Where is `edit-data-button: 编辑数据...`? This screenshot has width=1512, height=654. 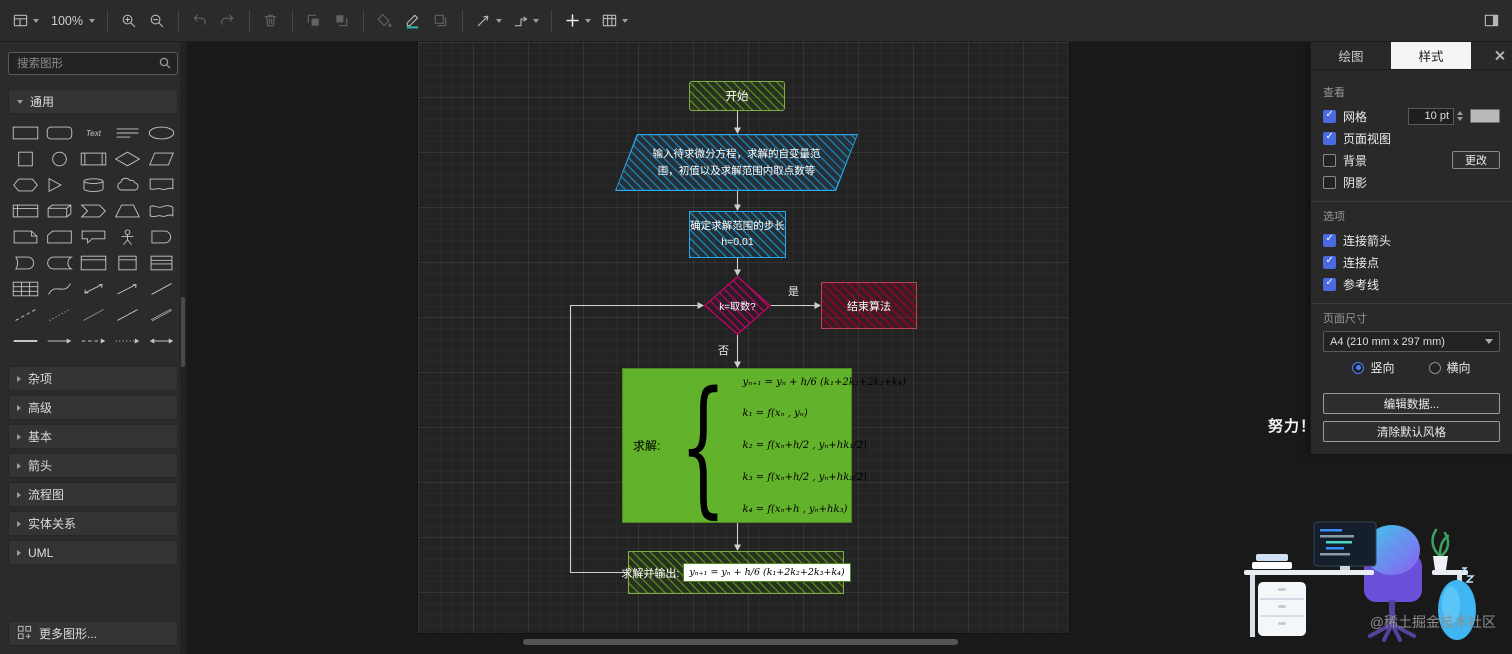
edit-data-button: 编辑数据... is located at coordinates (1411, 403).